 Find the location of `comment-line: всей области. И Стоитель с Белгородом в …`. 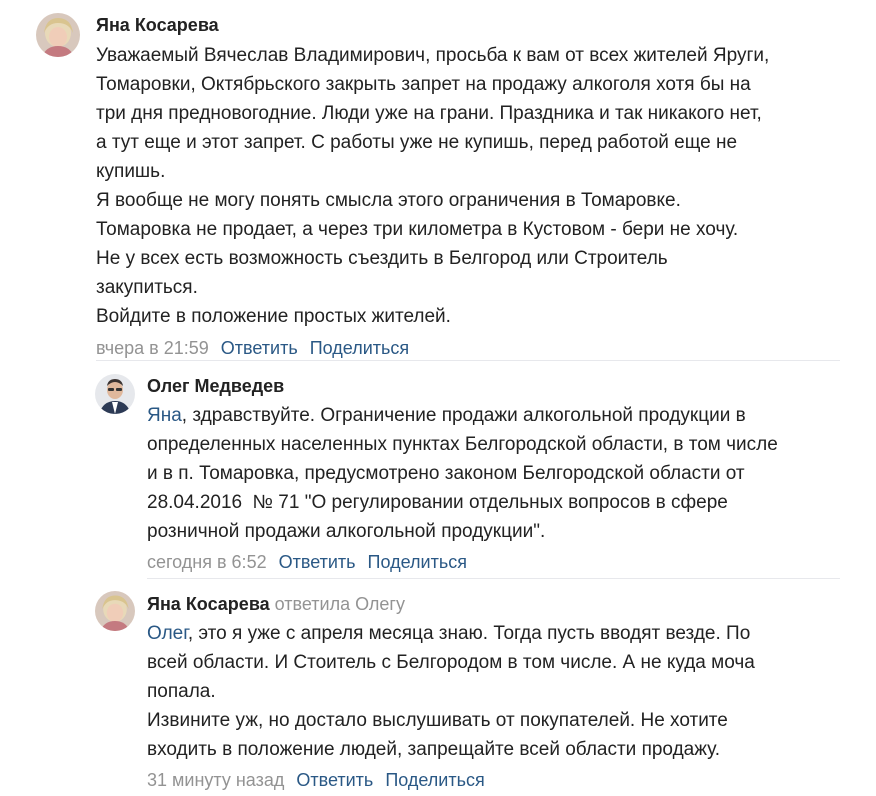

comment-line: всей области. И Стоитель с Белгородом в … is located at coordinates (451, 662).